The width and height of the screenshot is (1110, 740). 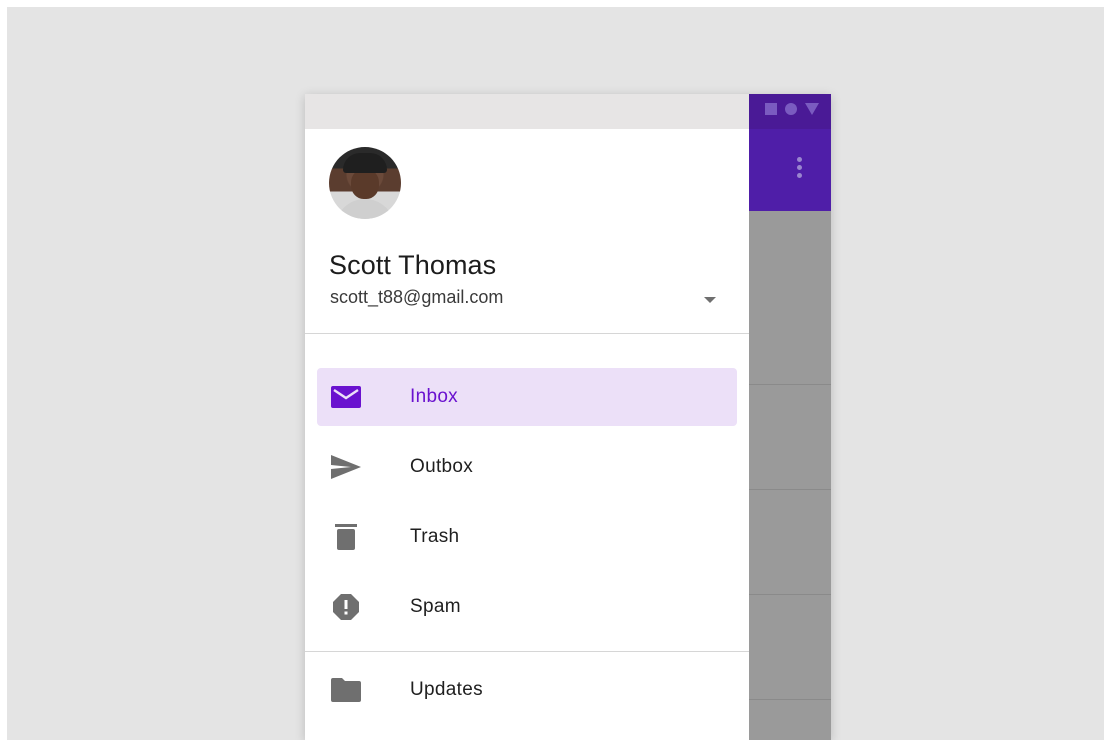 I want to click on drawer-status-bar, so click(x=527, y=111).